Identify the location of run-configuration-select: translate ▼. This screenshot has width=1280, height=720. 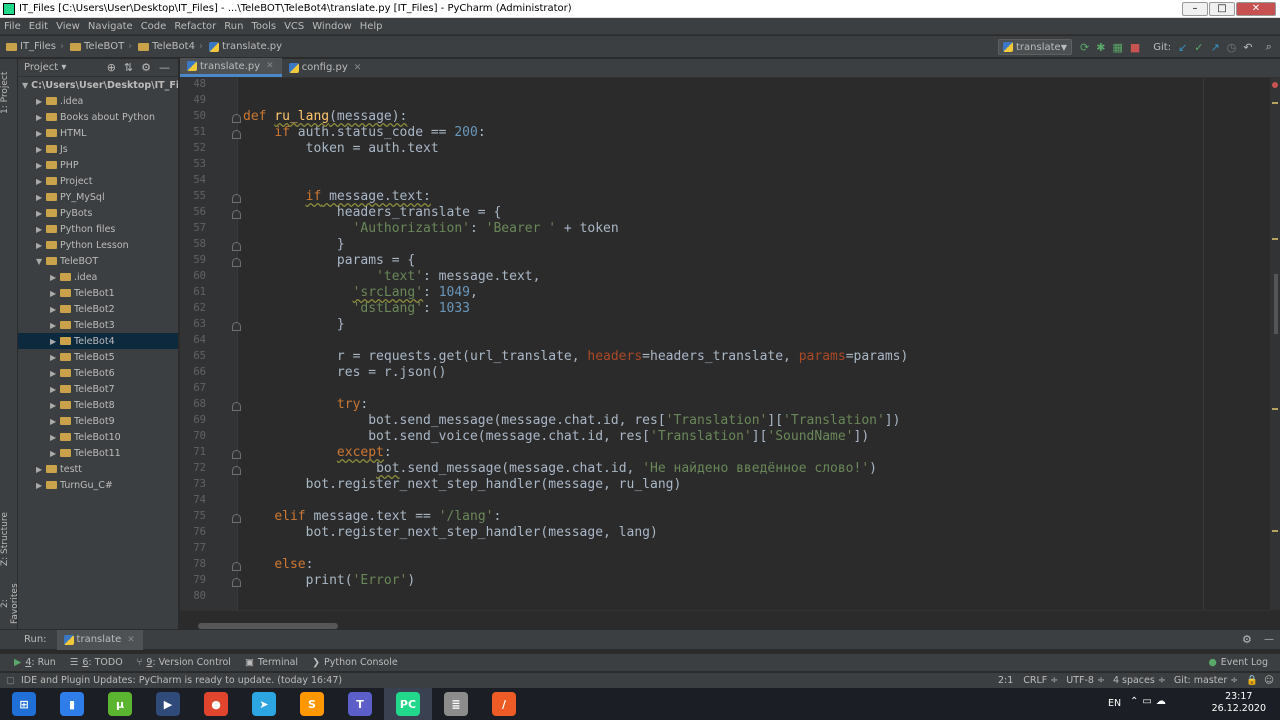
(1035, 47).